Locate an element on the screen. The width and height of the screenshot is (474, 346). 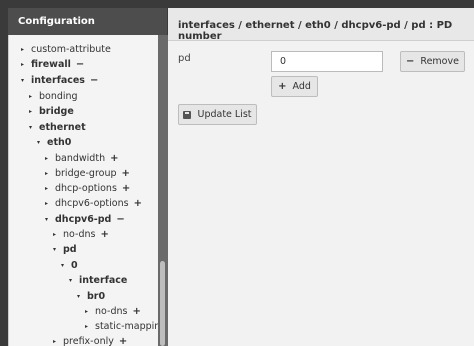
add-button-label: Add is located at coordinates (301, 86).